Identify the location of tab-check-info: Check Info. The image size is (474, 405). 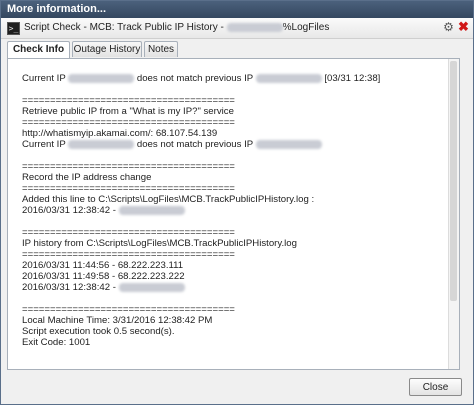
(38, 50).